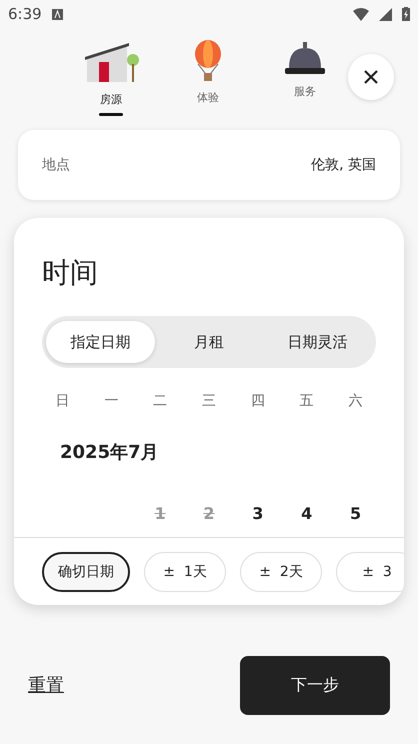 This screenshot has width=418, height=744. Describe the element at coordinates (56, 165) in the screenshot. I see `location-label: 地点` at that location.